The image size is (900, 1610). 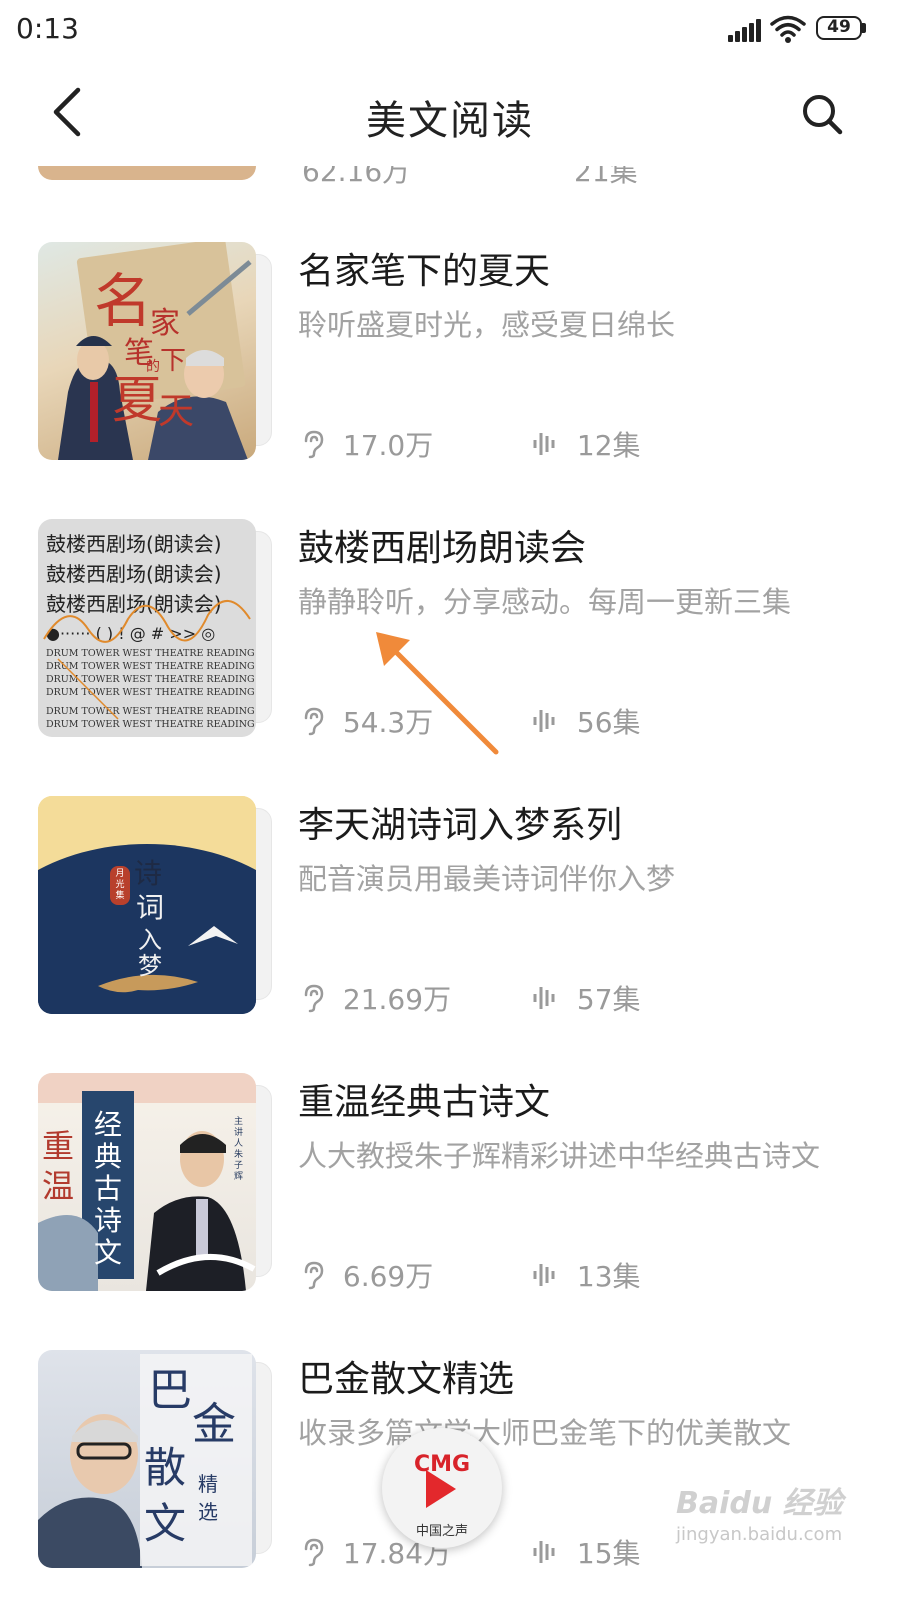 What do you see at coordinates (487, 879) in the screenshot?
I see `album-description: 配音演员用最美诗词伴你入梦` at bounding box center [487, 879].